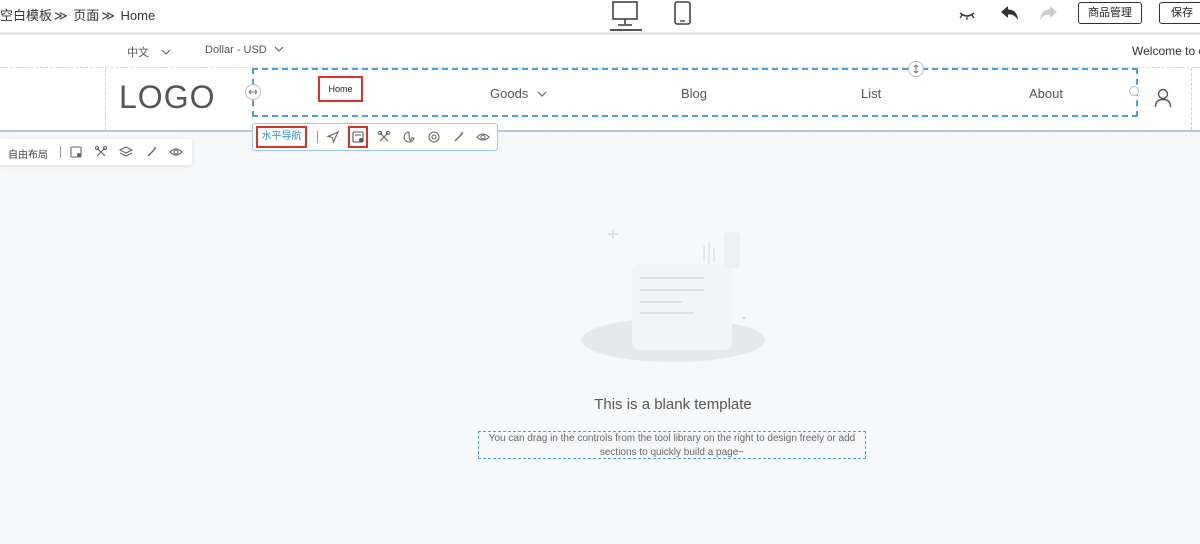 The height and width of the screenshot is (544, 1200). Describe the element at coordinates (1166, 51) in the screenshot. I see `welcome-text: Welcome to o` at that location.